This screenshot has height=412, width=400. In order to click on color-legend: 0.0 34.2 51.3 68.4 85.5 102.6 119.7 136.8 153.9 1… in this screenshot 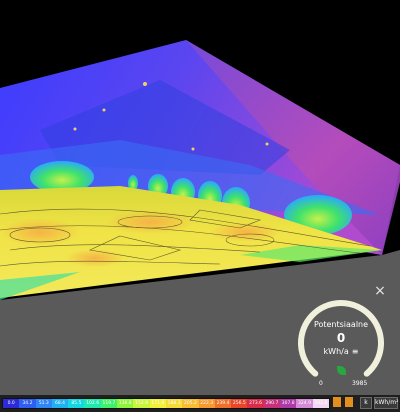, I will do `click(166, 403)`.